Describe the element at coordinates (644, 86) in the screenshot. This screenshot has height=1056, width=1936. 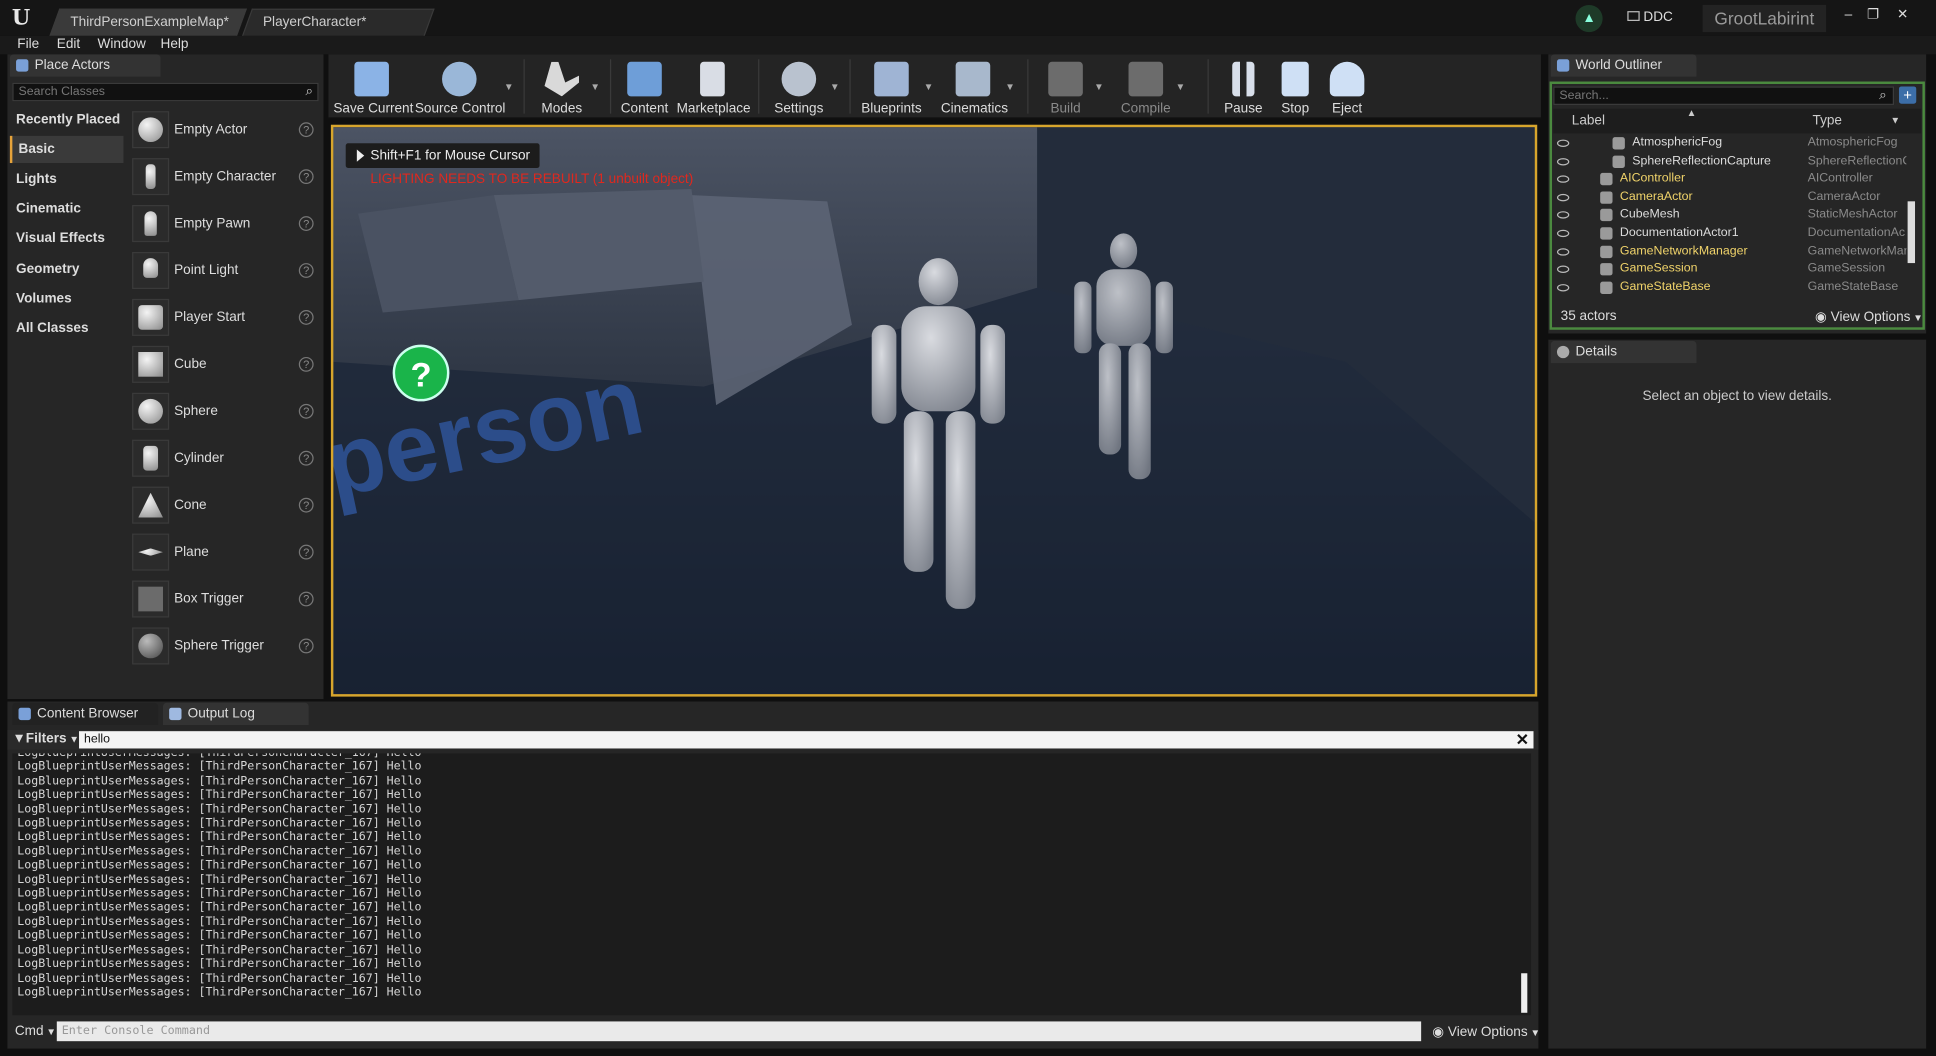
I see `content-button: Content` at that location.